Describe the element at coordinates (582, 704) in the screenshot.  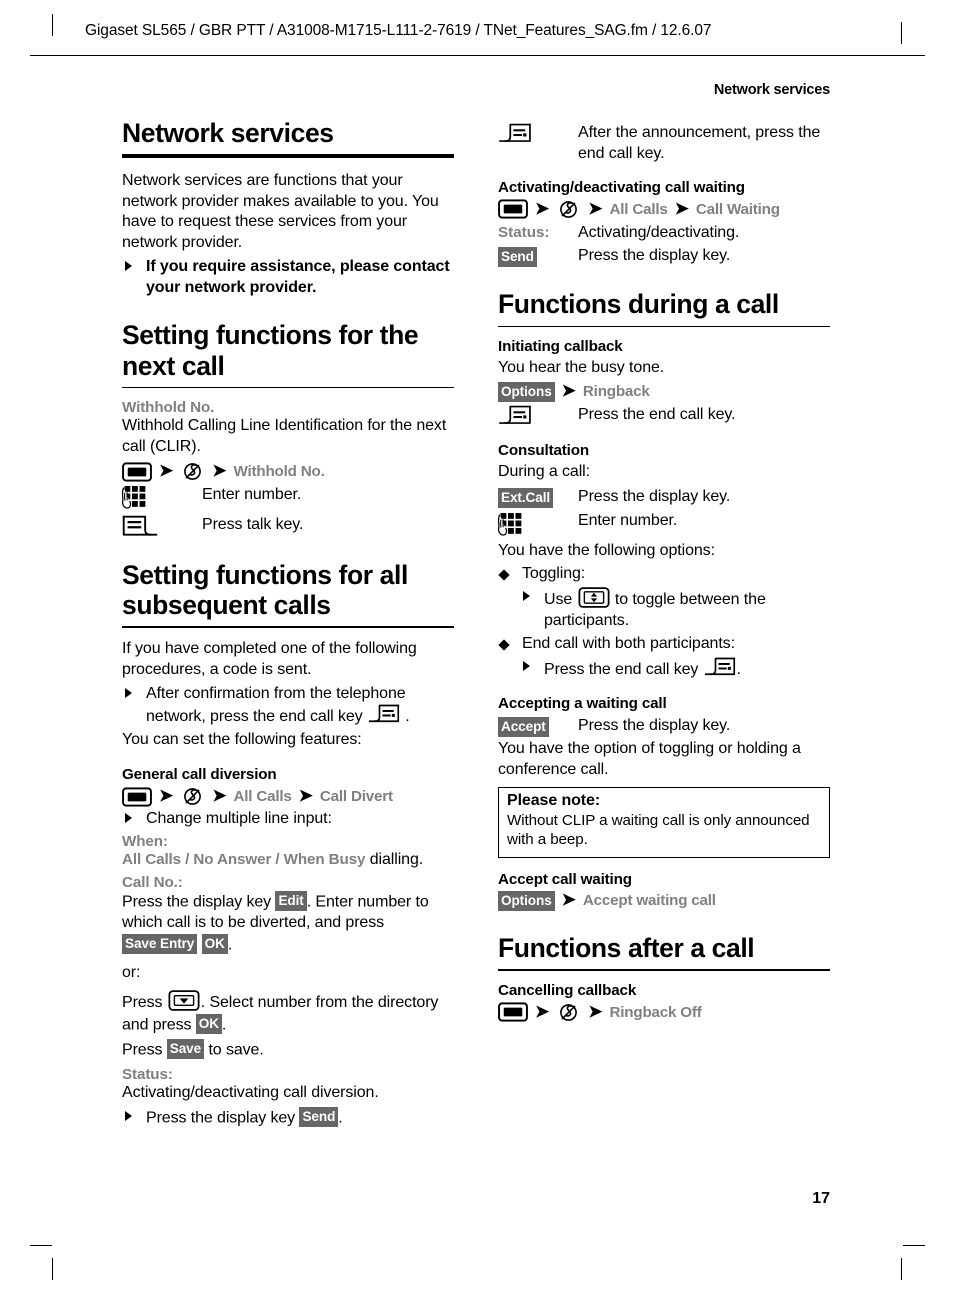
I see `subsection-title-accepting-waiting-call: Accepting a waiting call` at that location.